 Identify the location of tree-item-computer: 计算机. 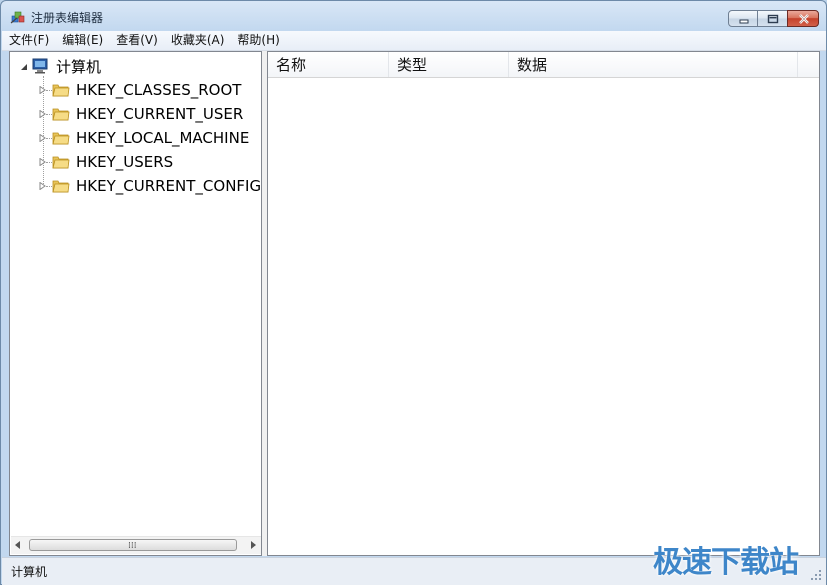
(68, 66).